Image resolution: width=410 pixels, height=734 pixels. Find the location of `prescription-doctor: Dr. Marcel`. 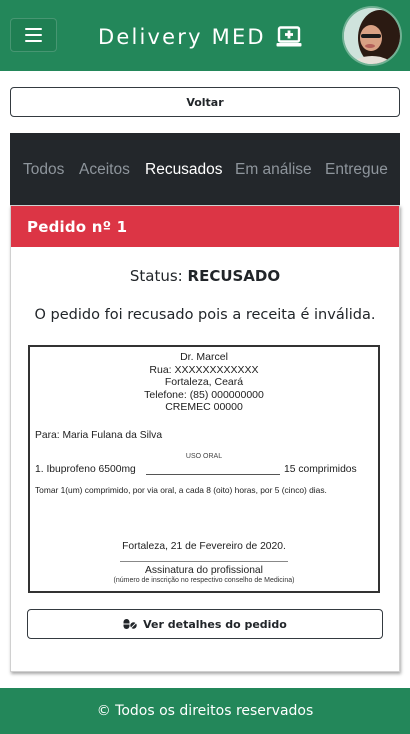

prescription-doctor: Dr. Marcel is located at coordinates (204, 357).